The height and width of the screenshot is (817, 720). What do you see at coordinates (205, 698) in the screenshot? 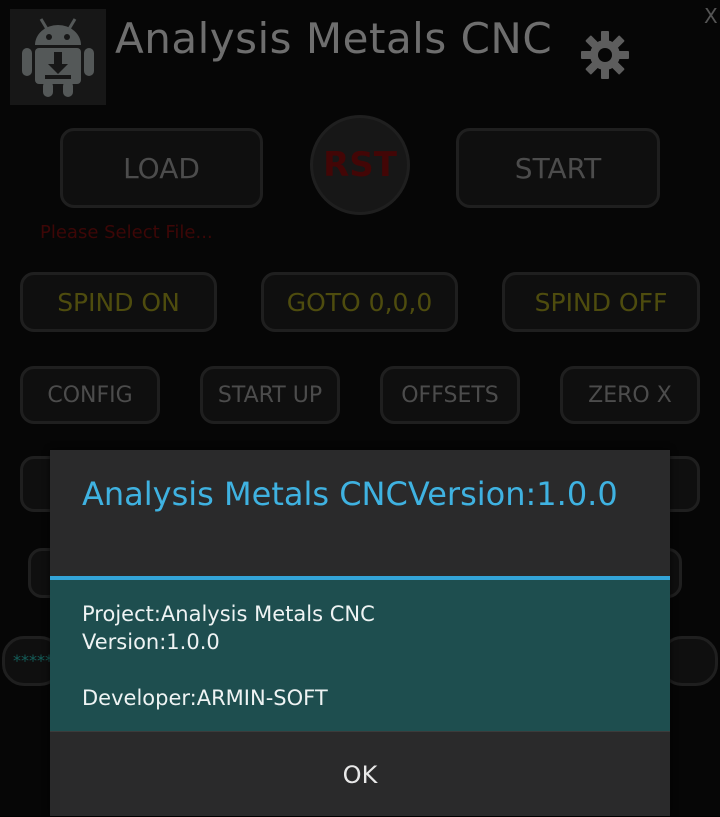
I see `developer-line: Developer:ARMIN-SOFT` at bounding box center [205, 698].